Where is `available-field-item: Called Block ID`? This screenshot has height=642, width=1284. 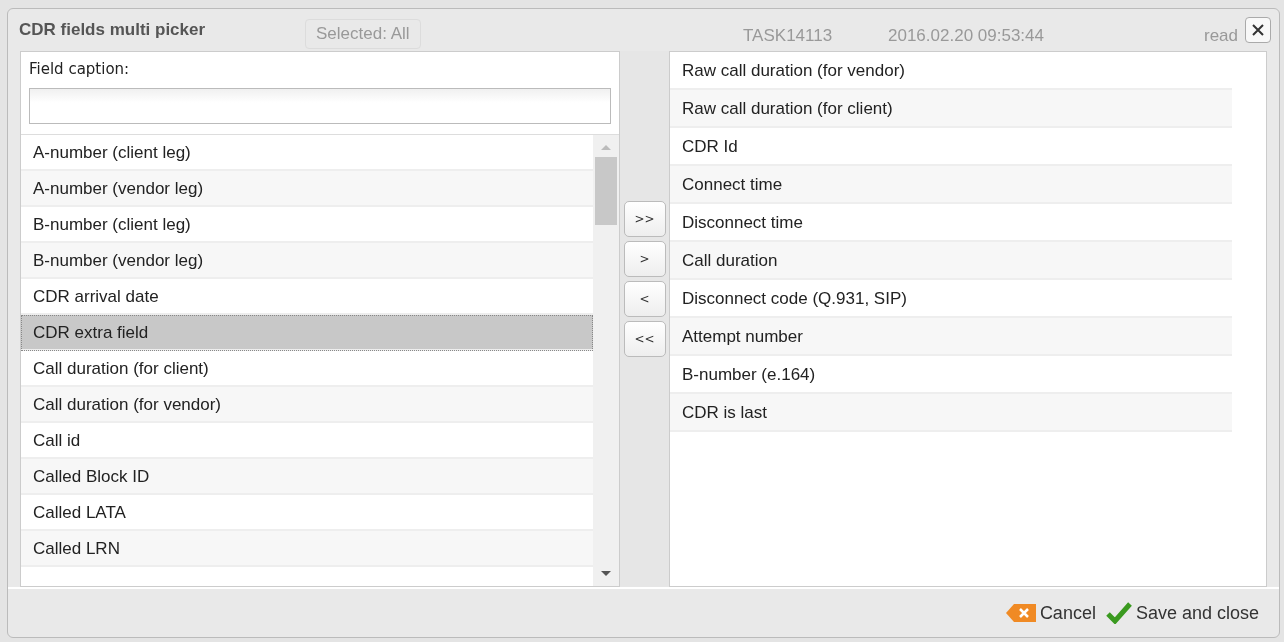
available-field-item: Called Block ID is located at coordinates (307, 477).